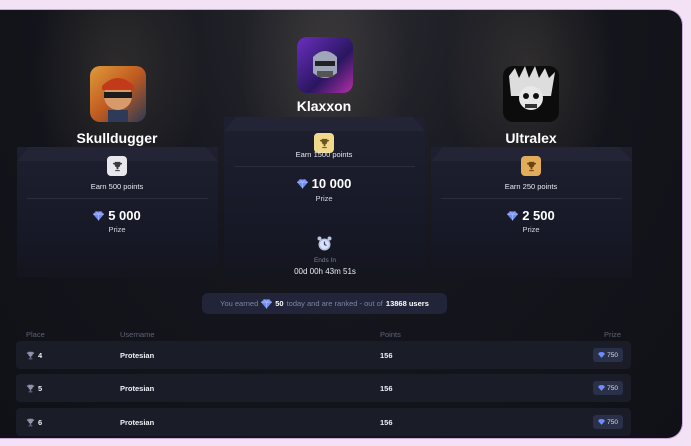 Image resolution: width=691 pixels, height=446 pixels. I want to click on summary-prefix: You earned, so click(239, 303).